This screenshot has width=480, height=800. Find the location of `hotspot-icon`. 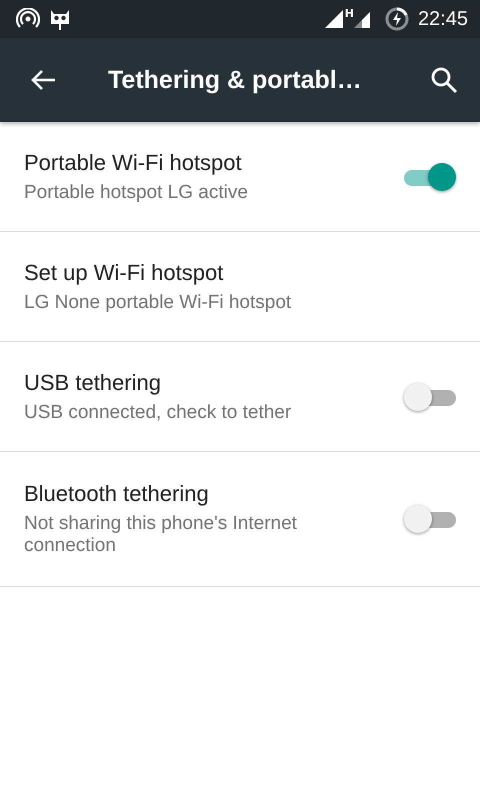

hotspot-icon is located at coordinates (28, 19).